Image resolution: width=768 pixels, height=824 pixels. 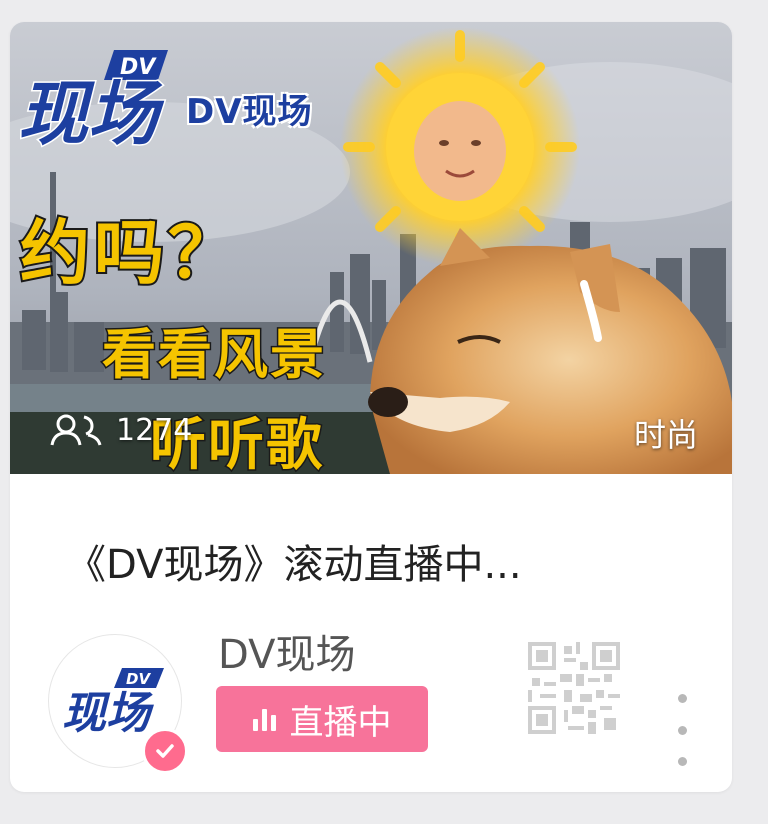 What do you see at coordinates (138, 679) in the screenshot?
I see `svg-text: DV` at bounding box center [138, 679].